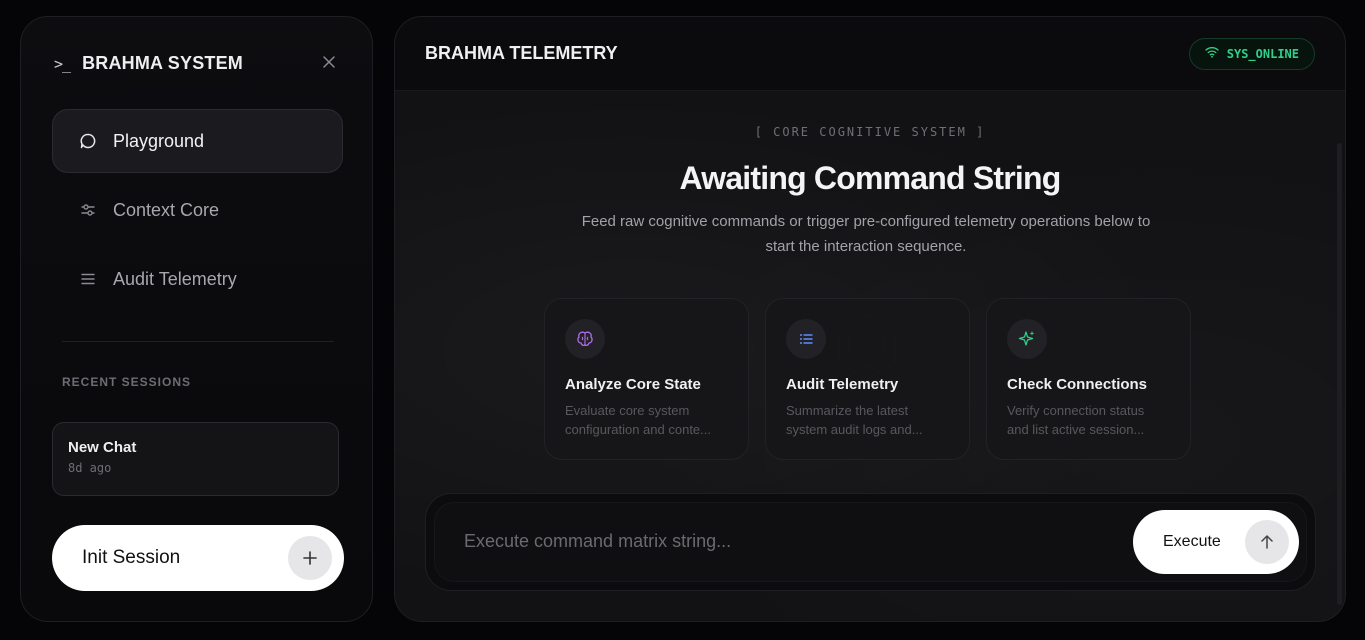  What do you see at coordinates (1192, 541) in the screenshot?
I see `execute-label: Execute` at bounding box center [1192, 541].